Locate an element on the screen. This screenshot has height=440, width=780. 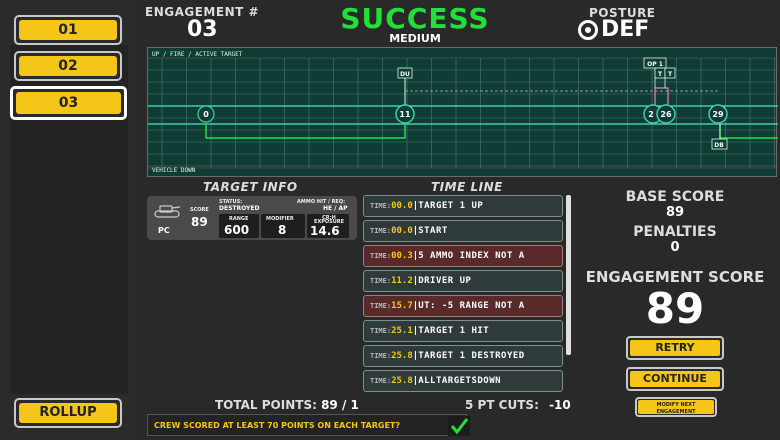
engagement-02-button: 02 is located at coordinates (68, 66).